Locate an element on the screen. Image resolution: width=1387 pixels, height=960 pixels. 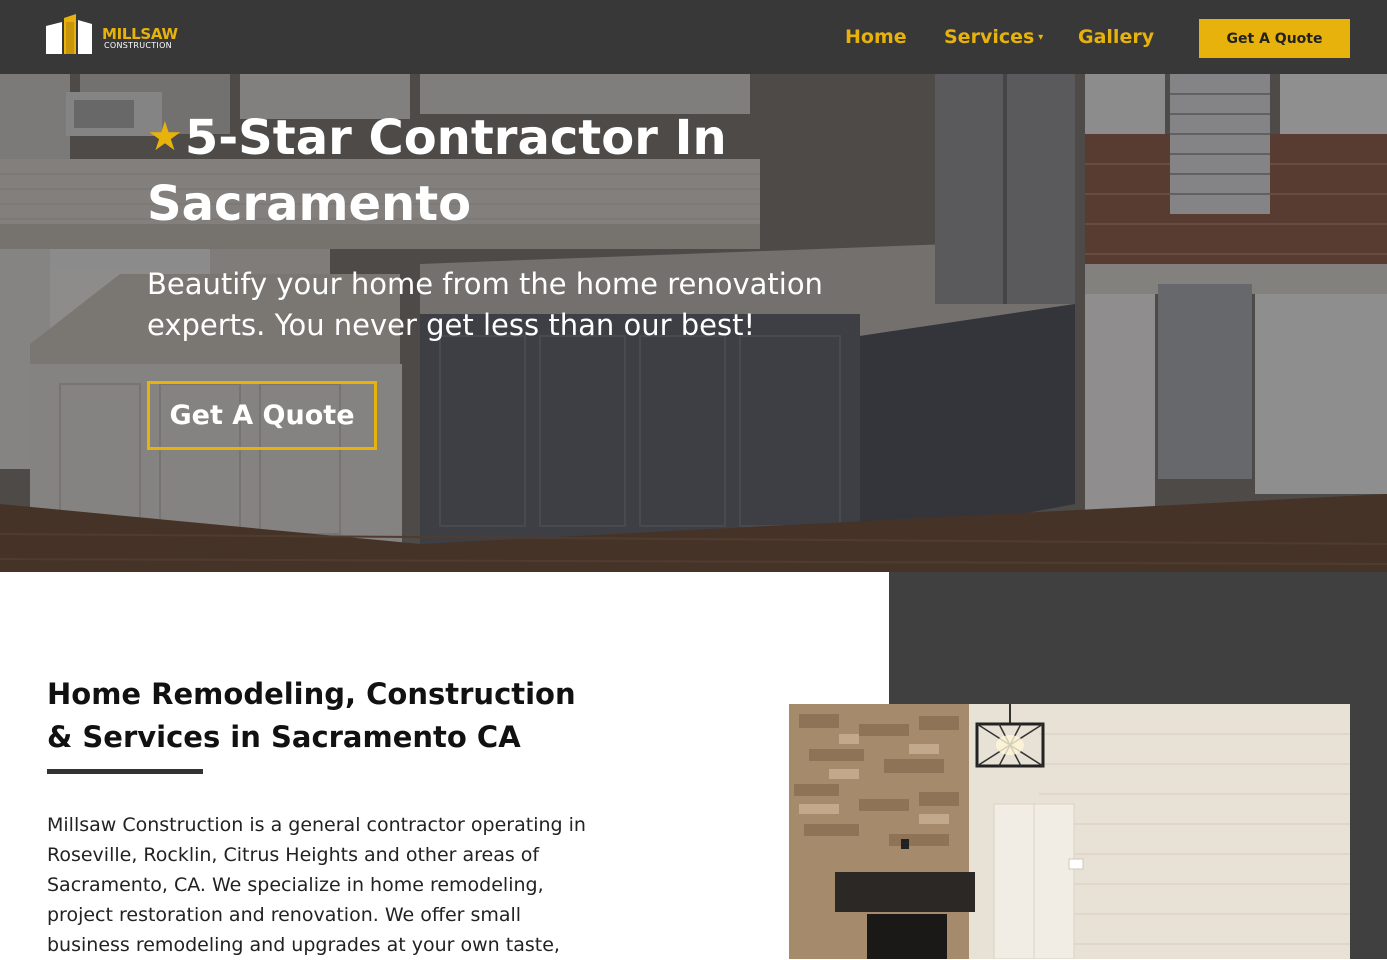
header-get-quote-button: Get A Quote is located at coordinates (1274, 38).